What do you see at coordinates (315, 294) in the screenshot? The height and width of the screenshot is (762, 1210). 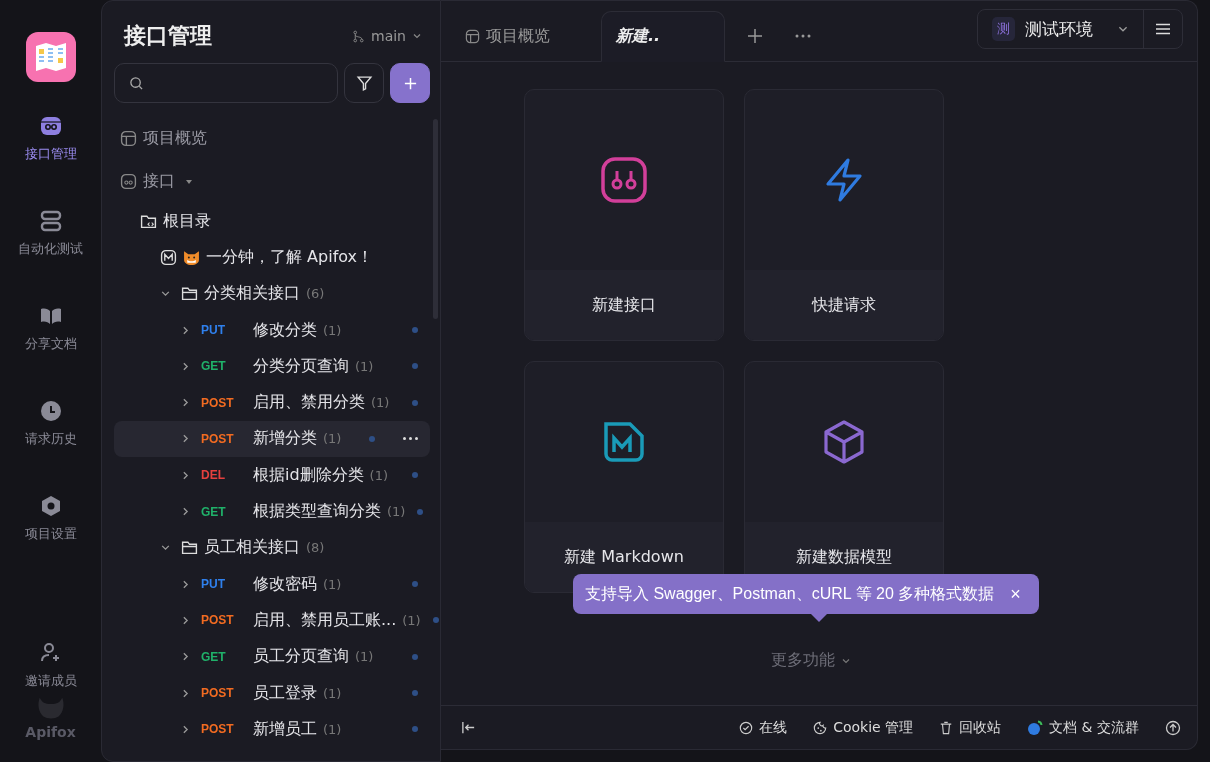 I see `item-count: (6)` at bounding box center [315, 294].